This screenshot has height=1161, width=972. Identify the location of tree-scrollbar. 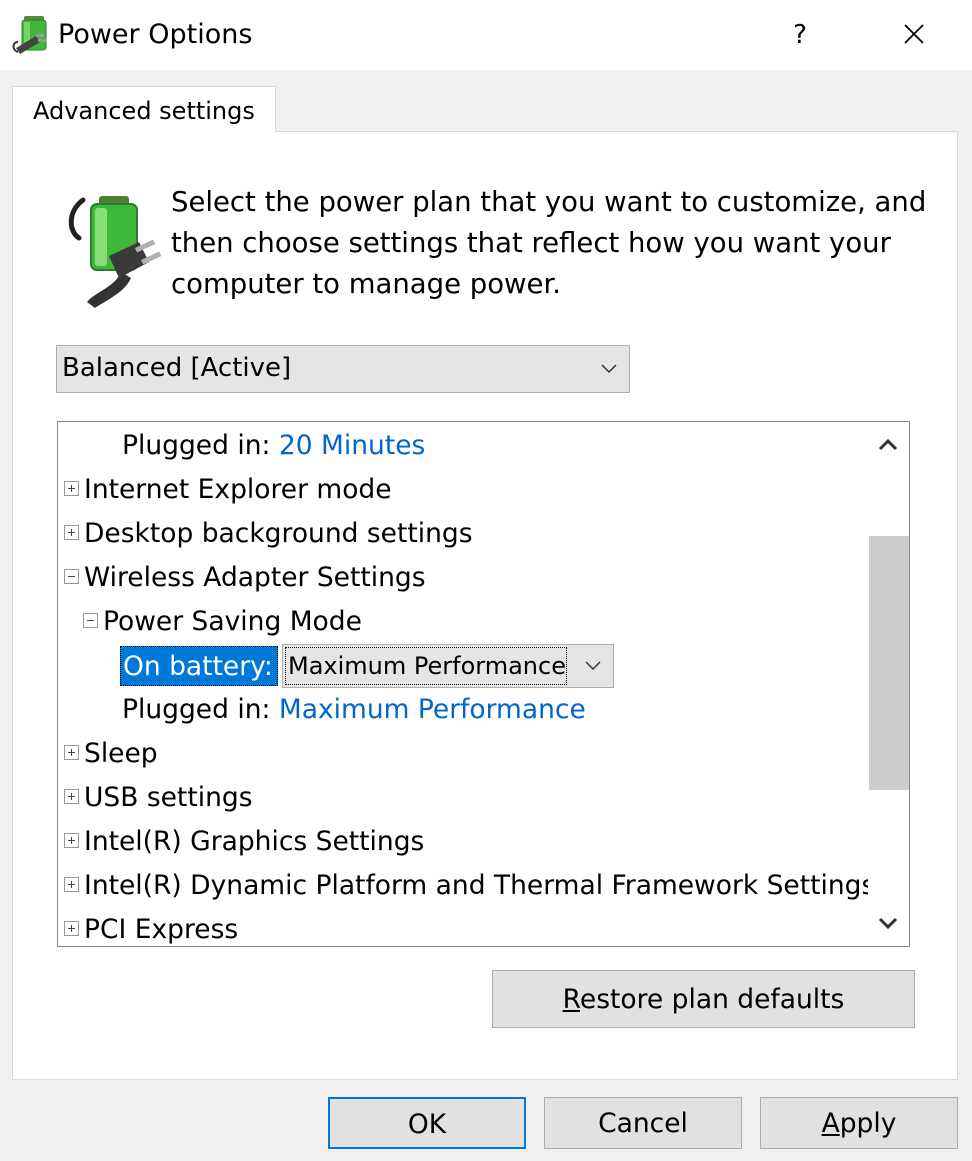
(888, 684).